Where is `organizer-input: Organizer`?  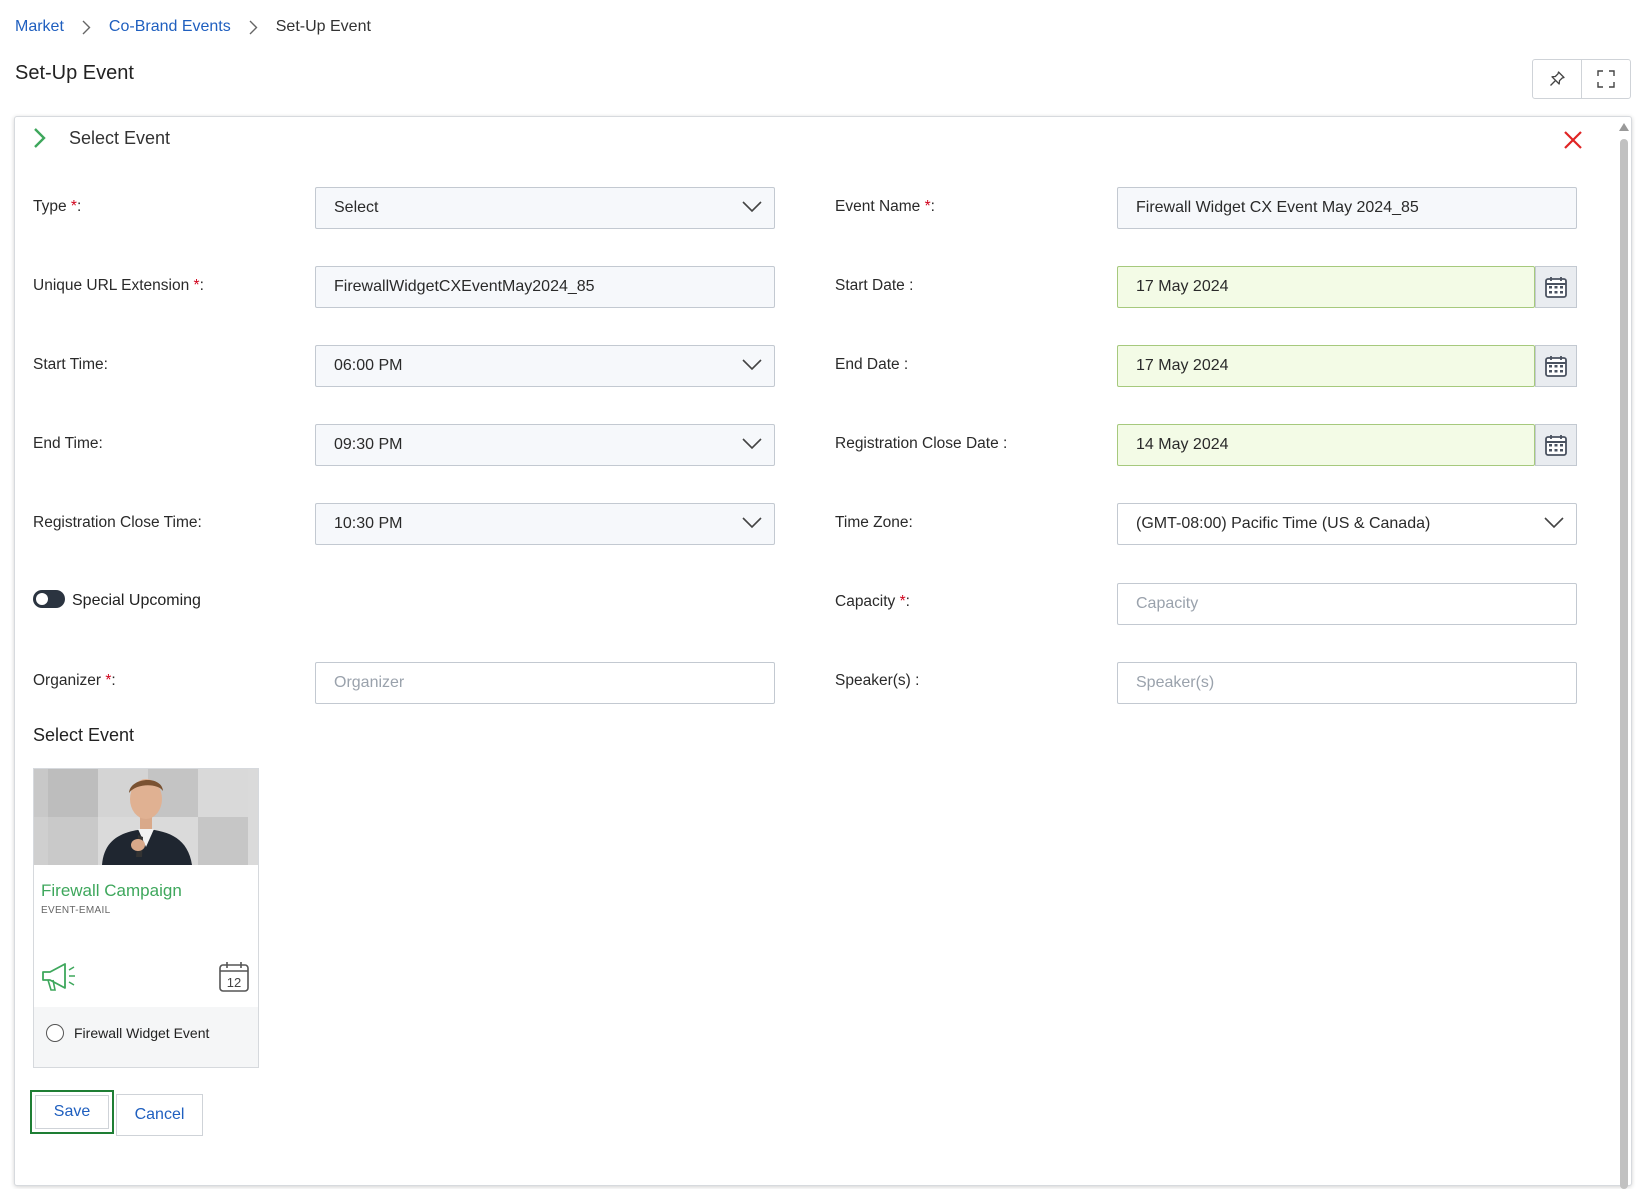 organizer-input: Organizer is located at coordinates (545, 683).